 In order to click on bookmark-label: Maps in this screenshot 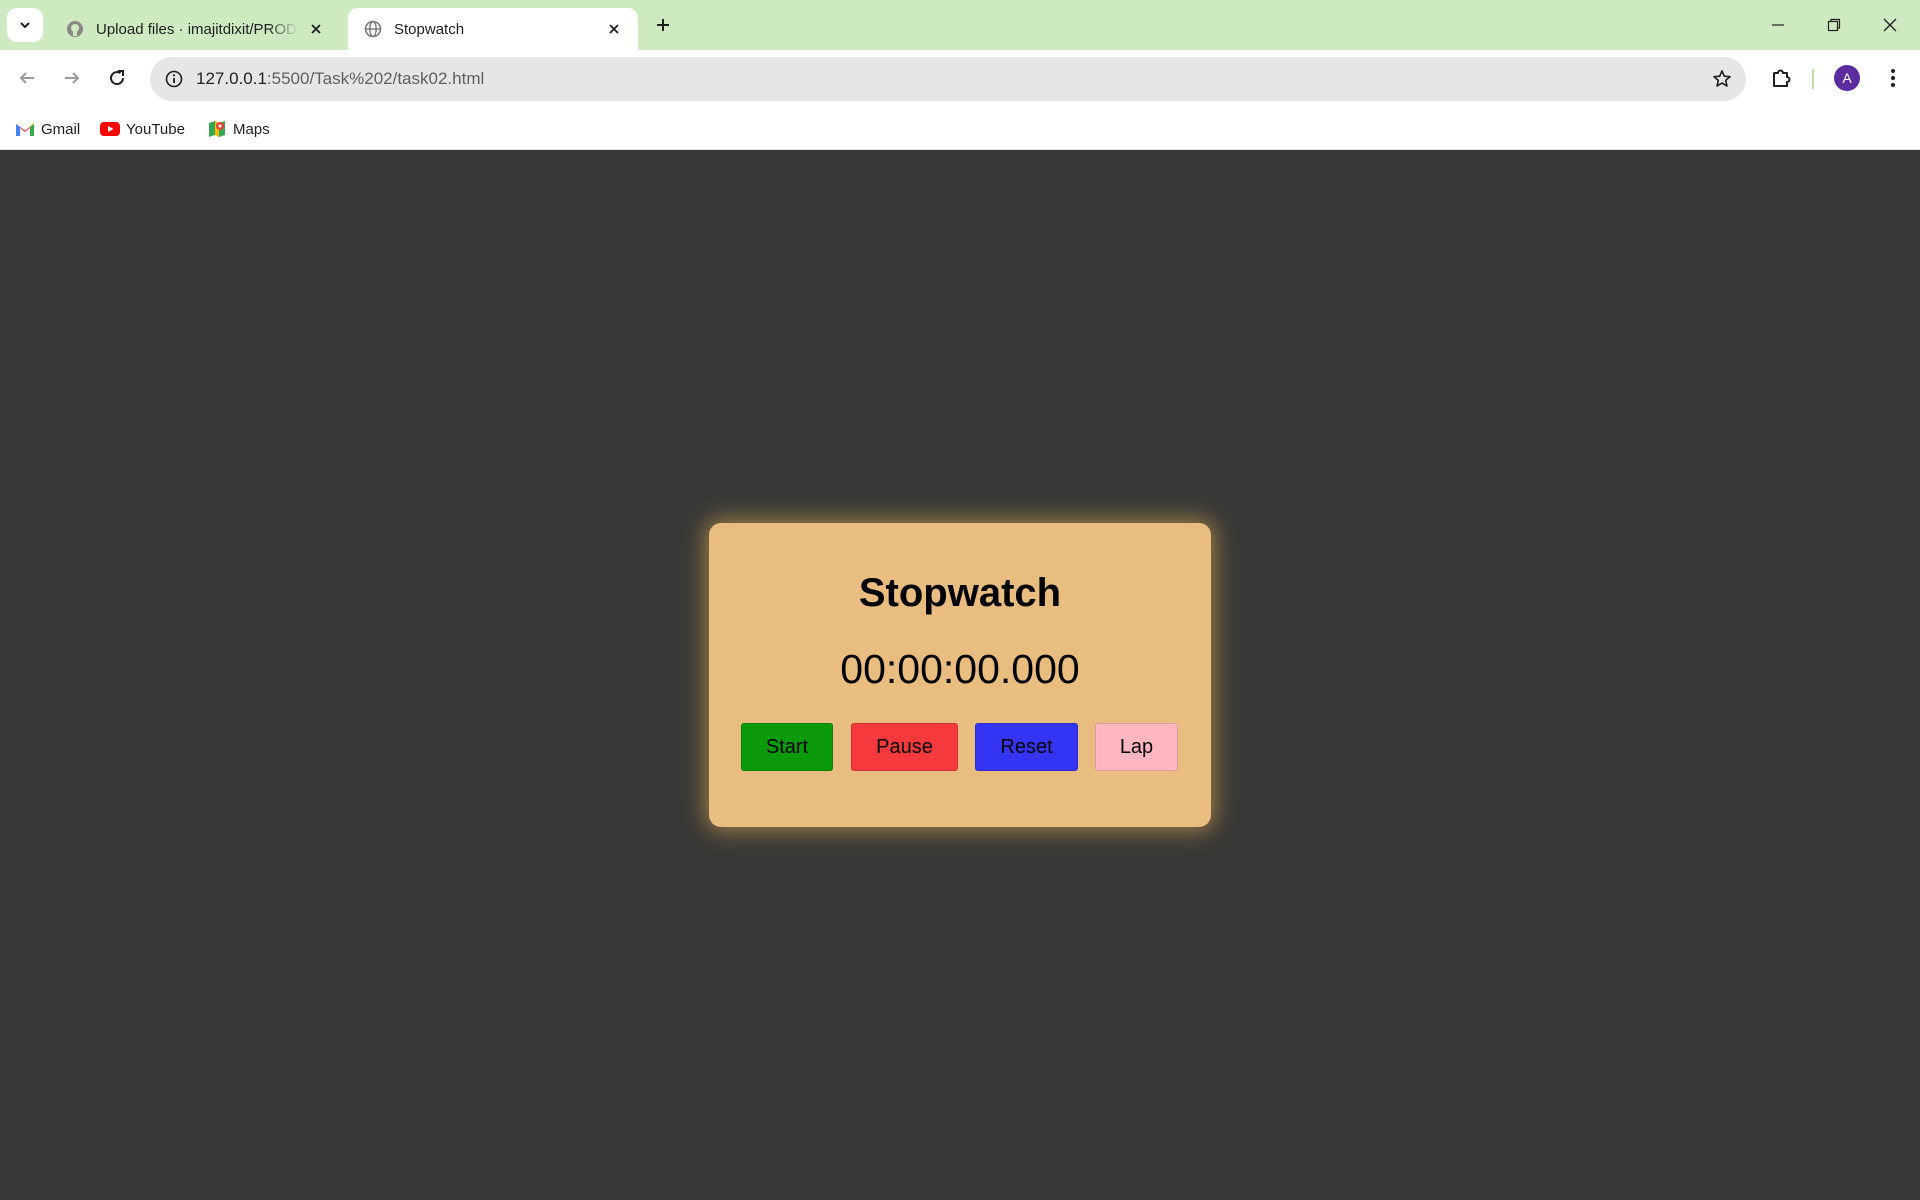, I will do `click(251, 129)`.